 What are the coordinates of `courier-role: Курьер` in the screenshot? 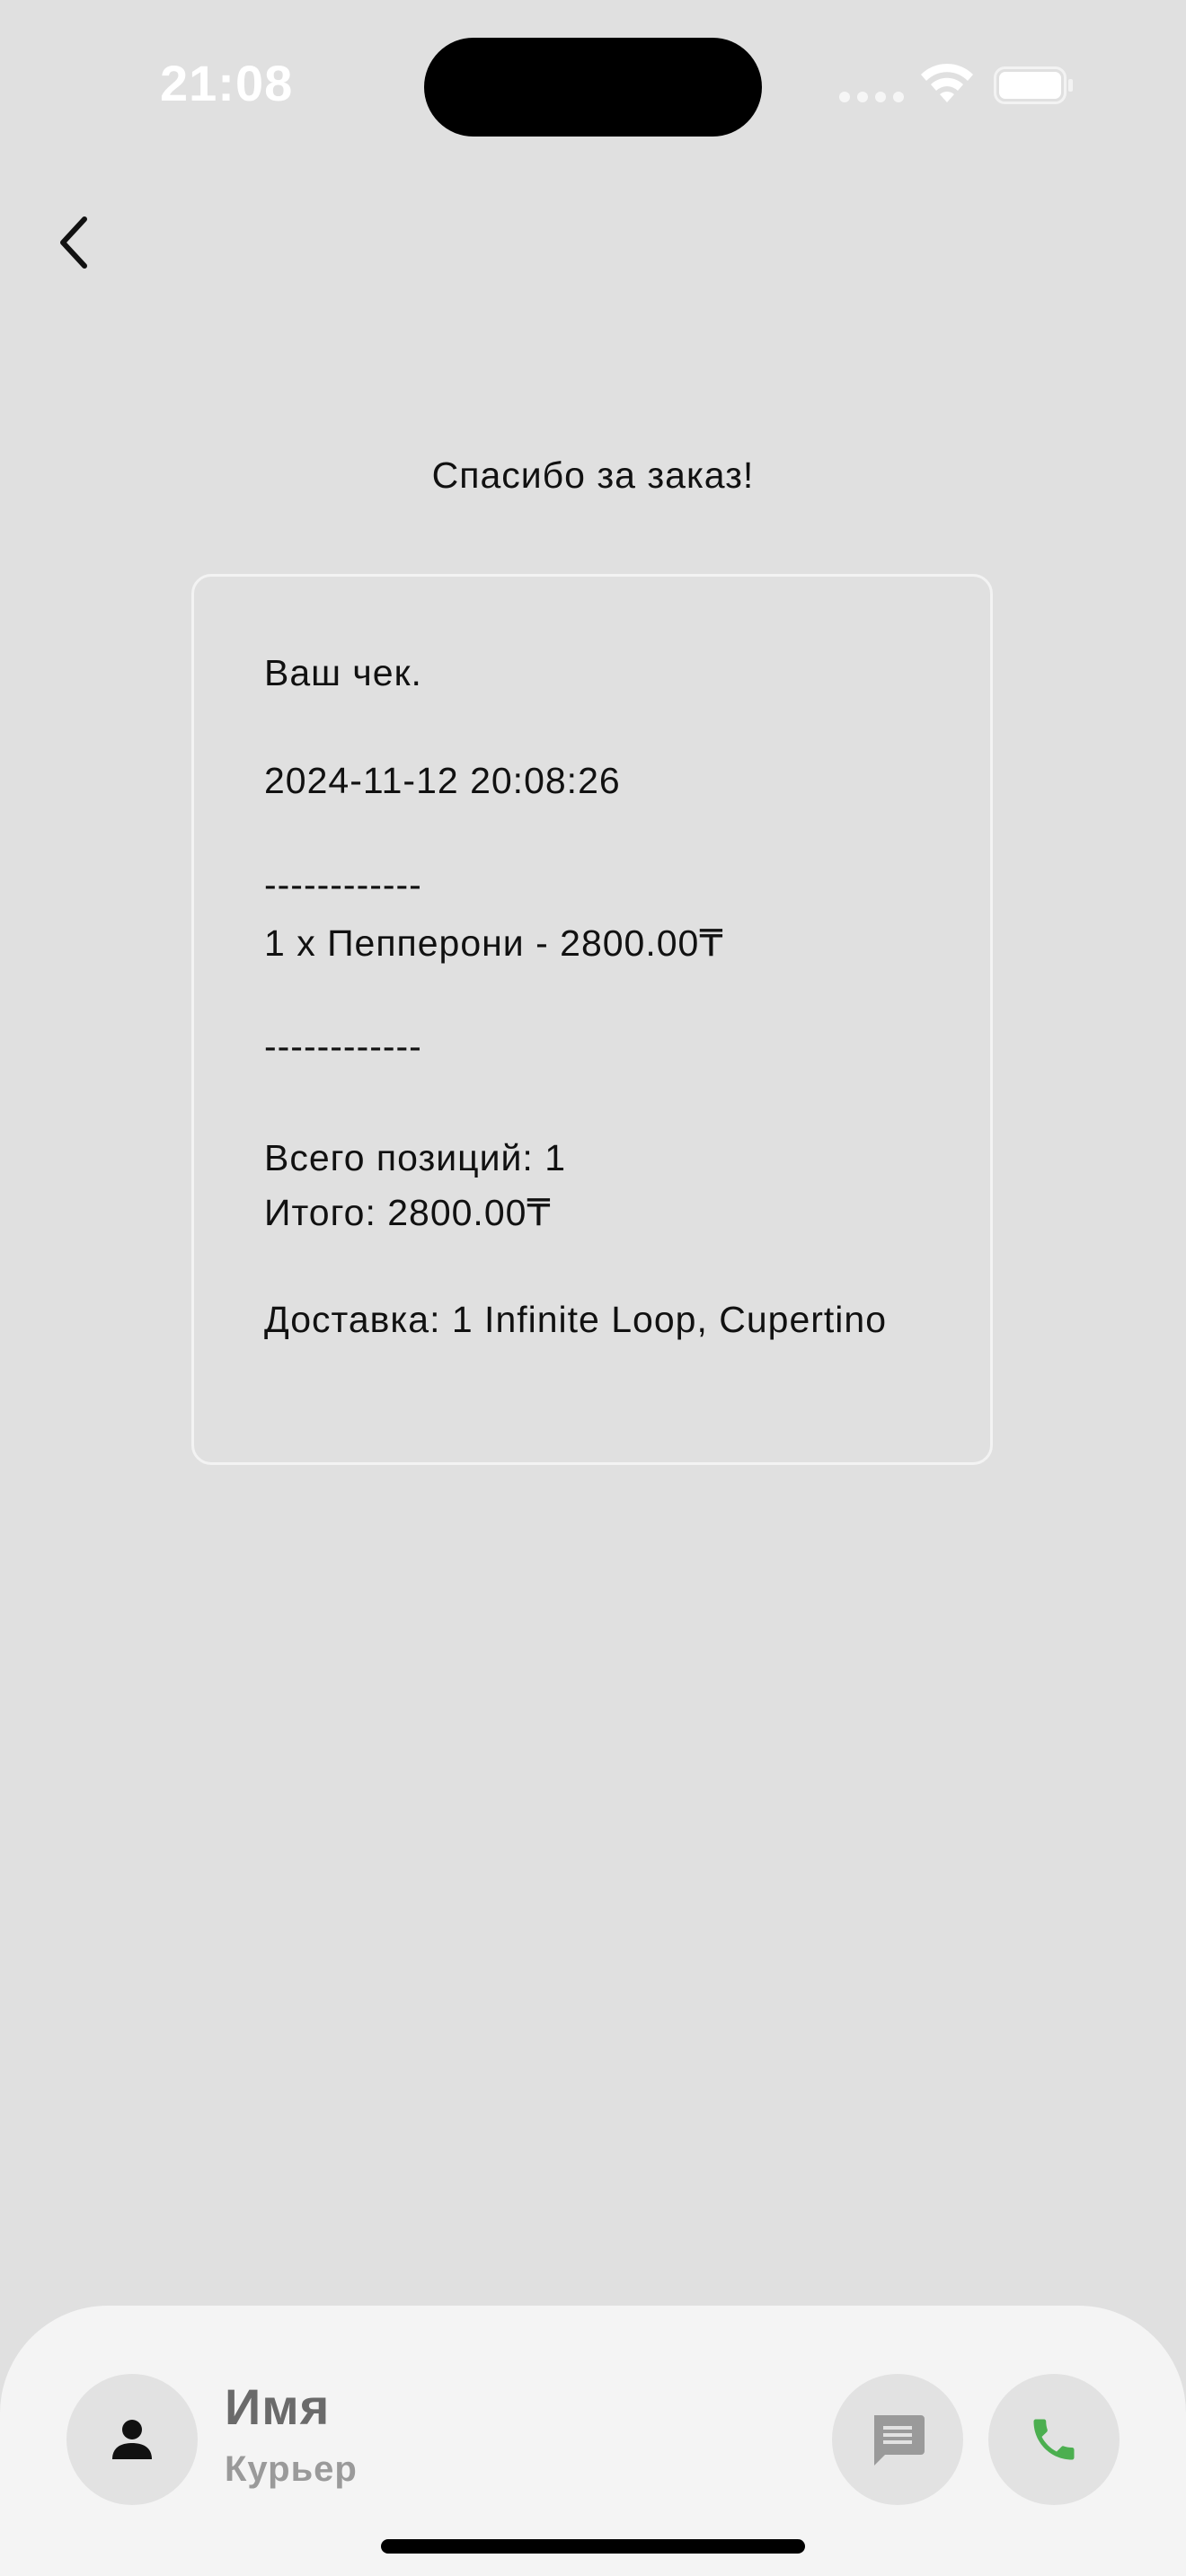 It's located at (291, 2469).